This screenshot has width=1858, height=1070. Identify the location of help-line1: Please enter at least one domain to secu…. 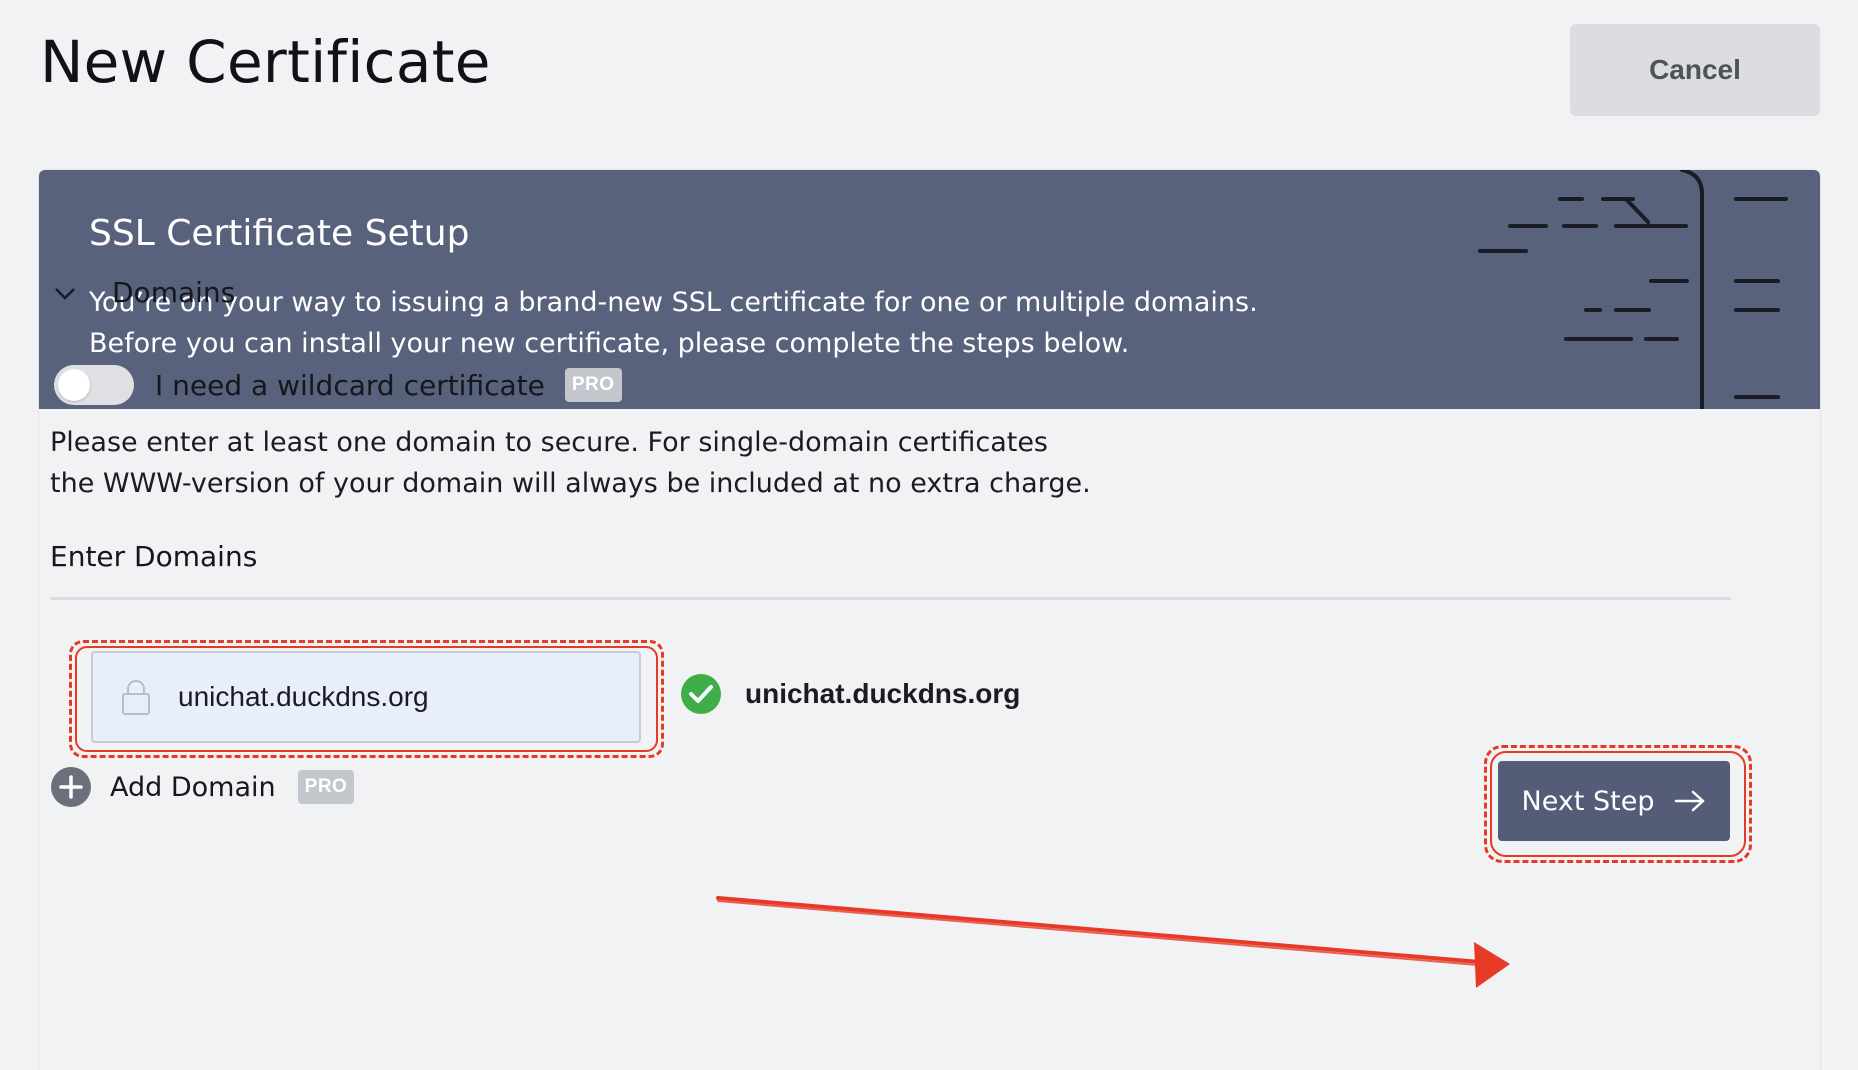
(549, 442).